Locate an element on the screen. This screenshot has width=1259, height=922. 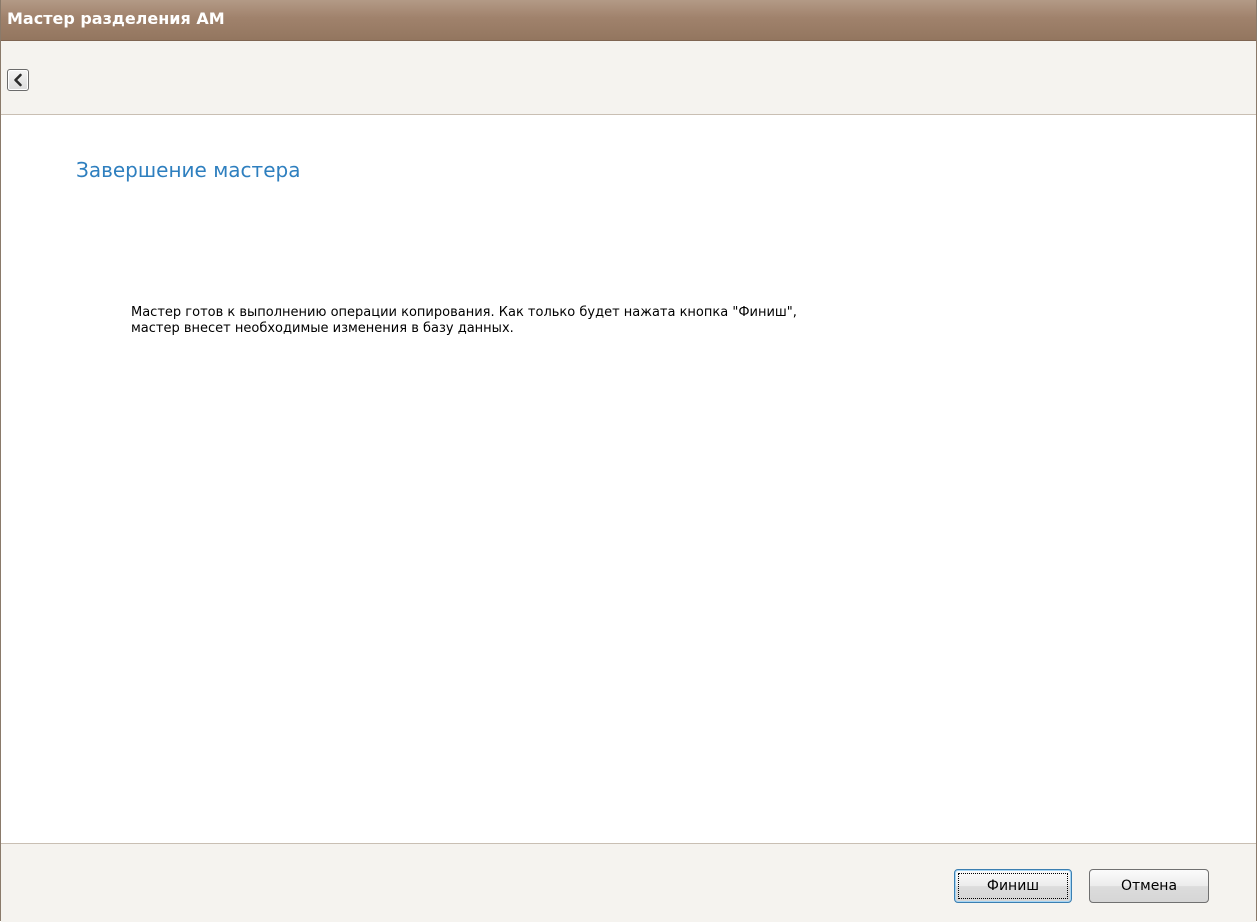
finish-button: Финиш is located at coordinates (1013, 886).